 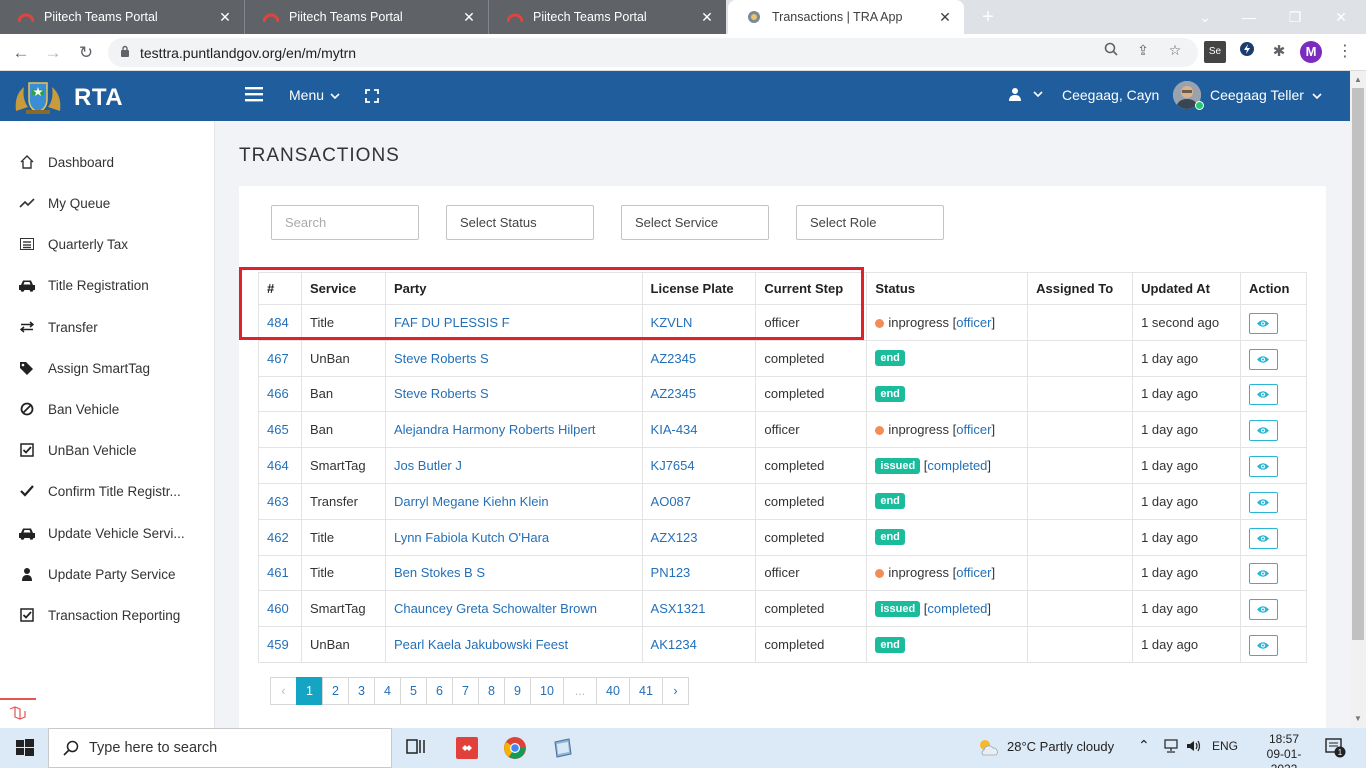 I want to click on browser-tab-active: Transactions | TRA App ✕, so click(x=846, y=17).